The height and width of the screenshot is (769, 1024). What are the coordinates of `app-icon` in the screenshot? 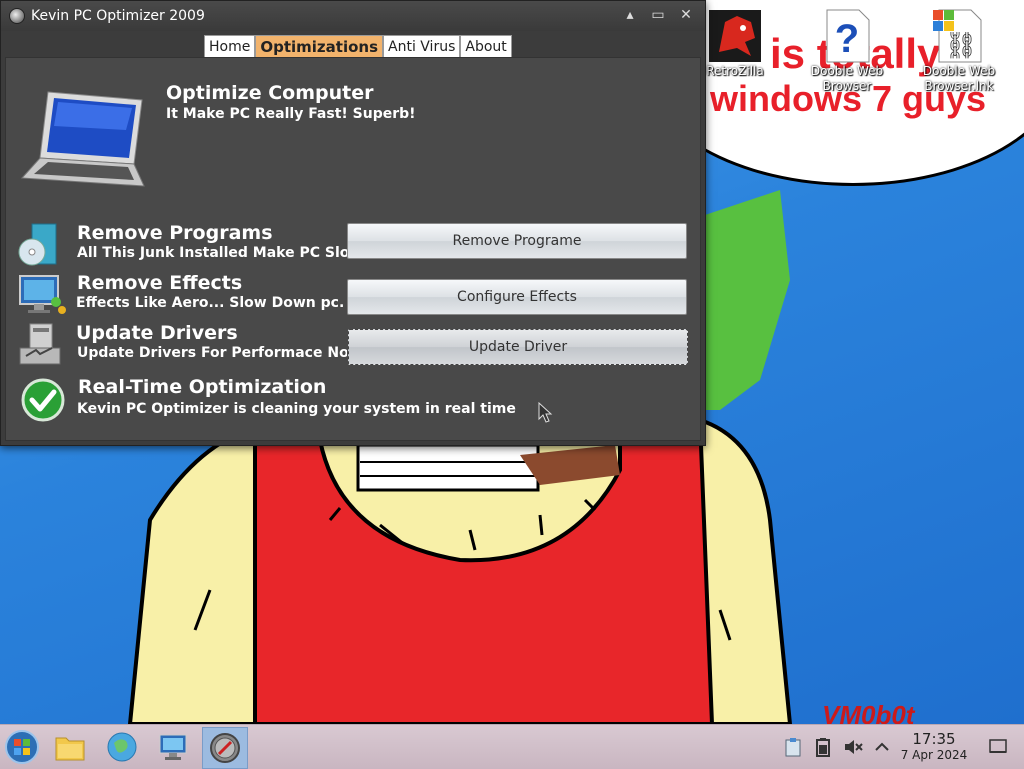 It's located at (17, 16).